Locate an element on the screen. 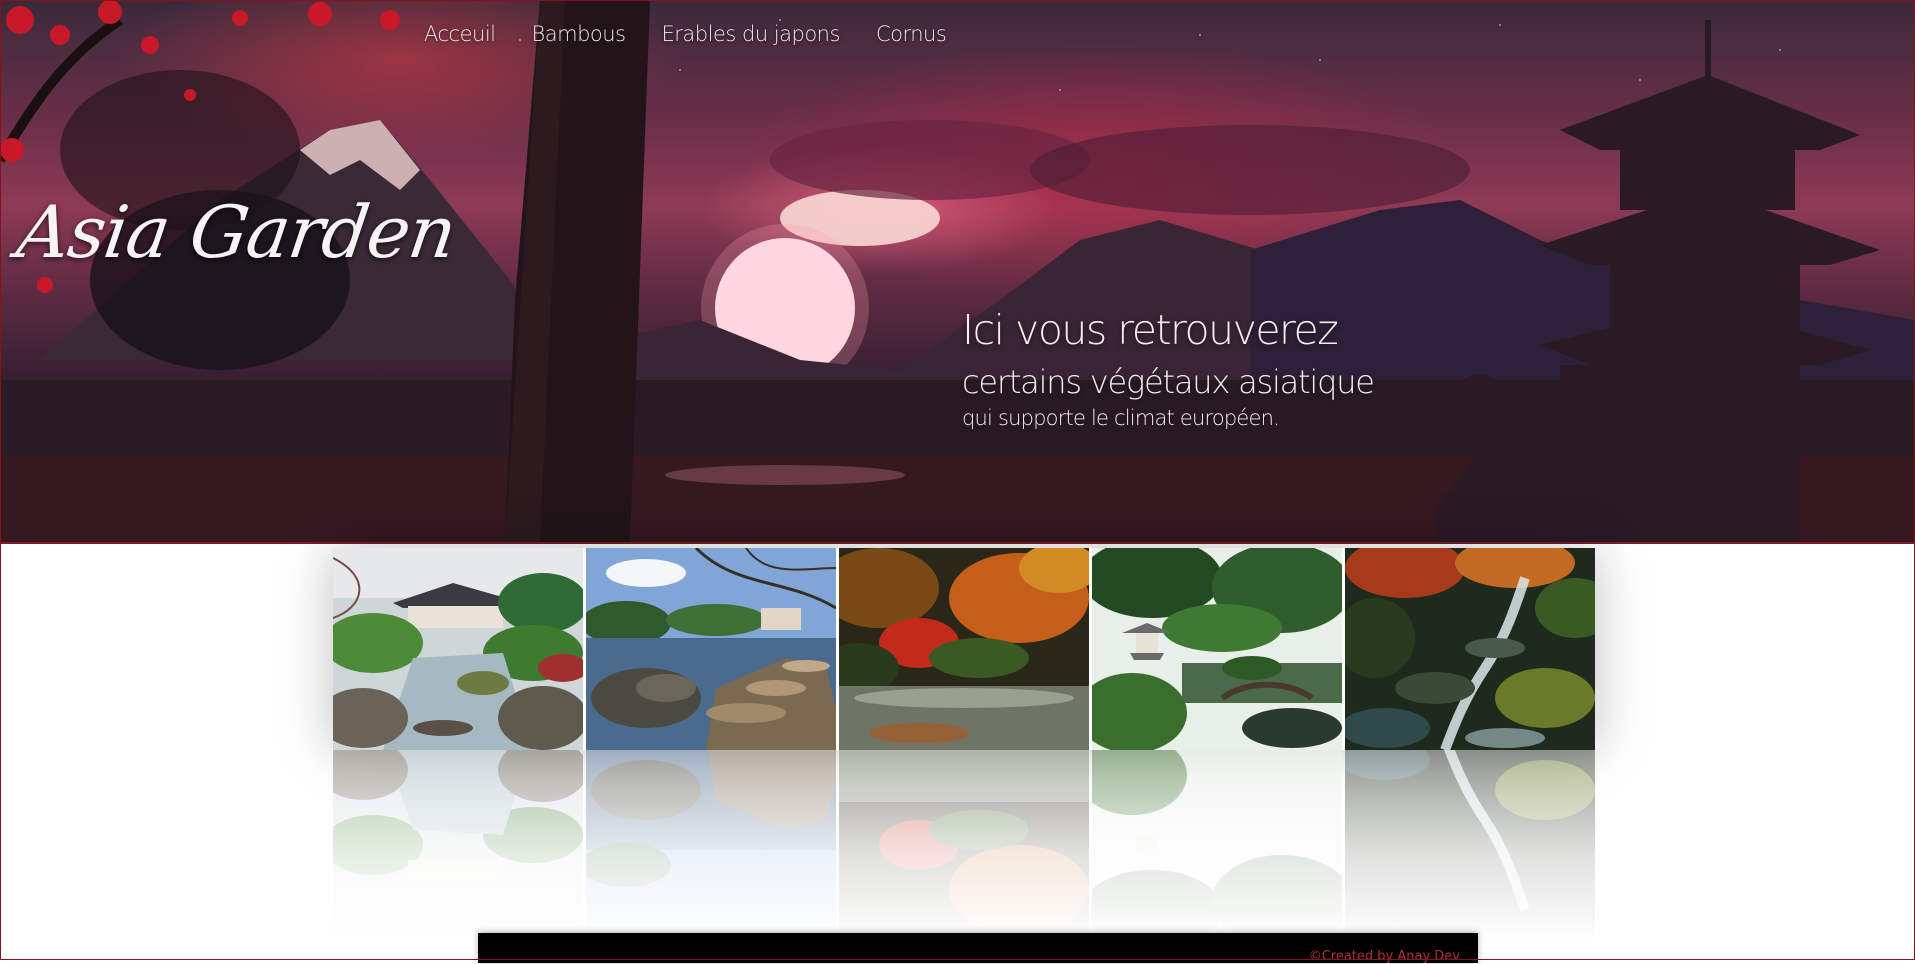  site-logo: Asia Garden is located at coordinates (236, 232).